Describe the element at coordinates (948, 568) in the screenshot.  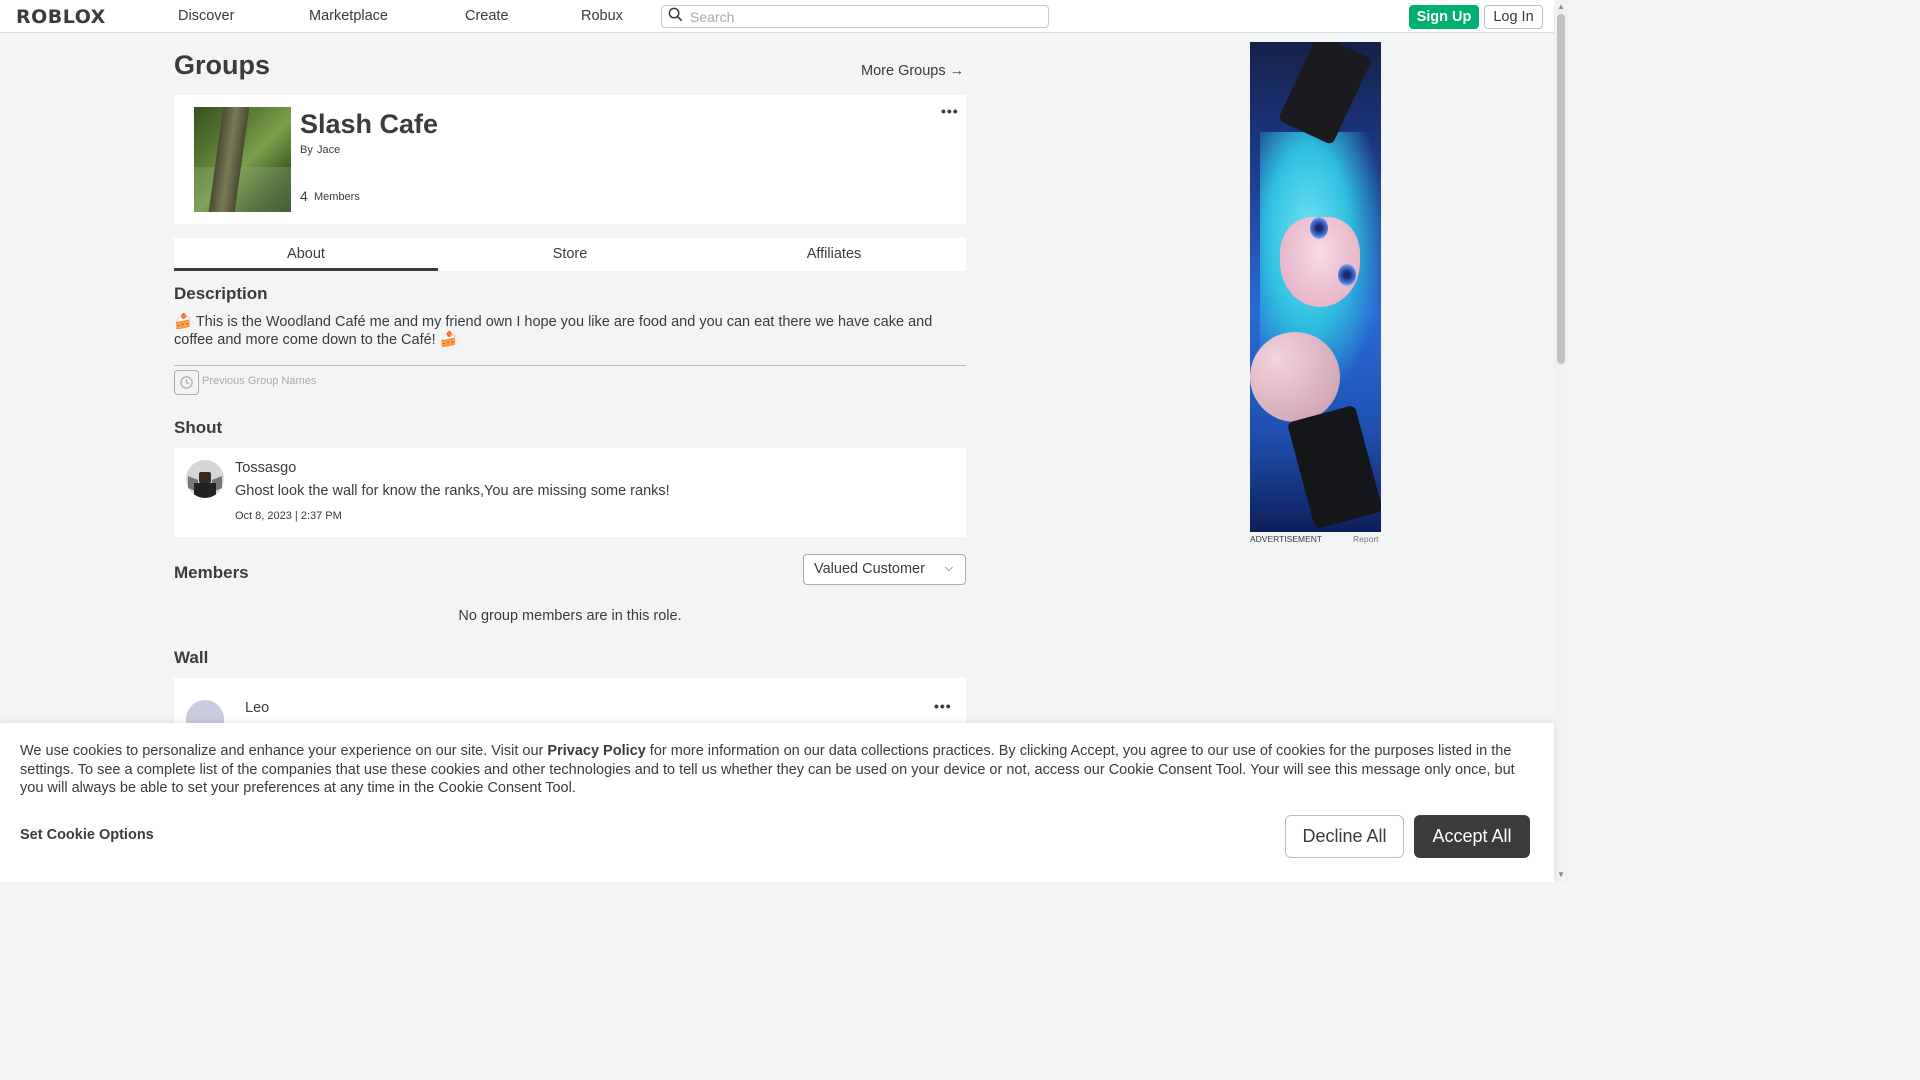
I see `chevron-down-icon: ⌵` at that location.